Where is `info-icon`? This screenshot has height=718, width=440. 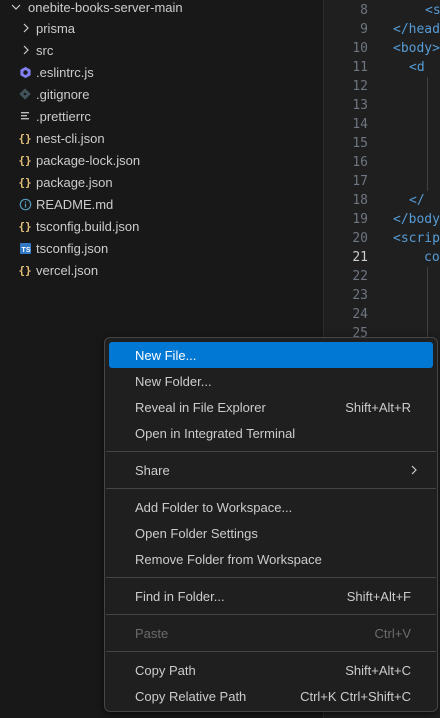
info-icon is located at coordinates (25, 204).